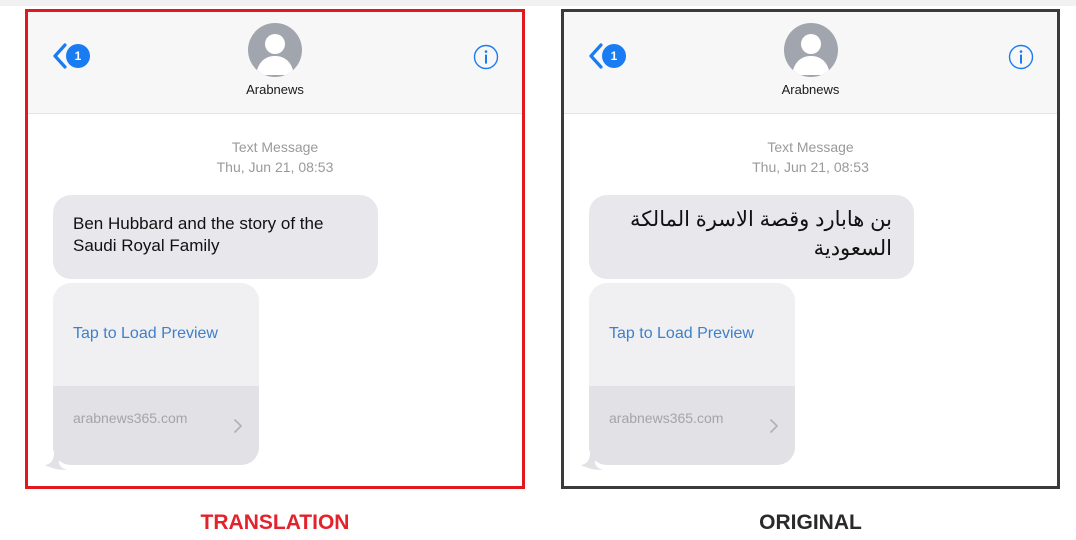 This screenshot has height=540, width=1076. What do you see at coordinates (538, 3) in the screenshot?
I see `top-divider` at bounding box center [538, 3].